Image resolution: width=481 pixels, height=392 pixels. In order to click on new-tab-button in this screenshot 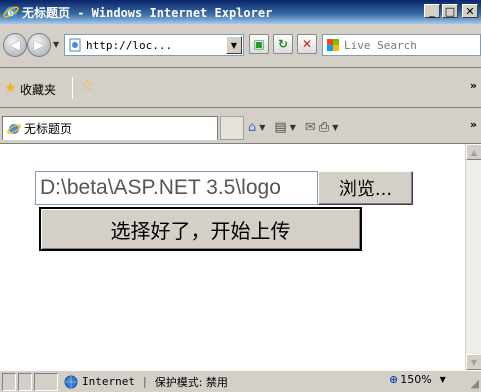, I will do `click(232, 128)`.